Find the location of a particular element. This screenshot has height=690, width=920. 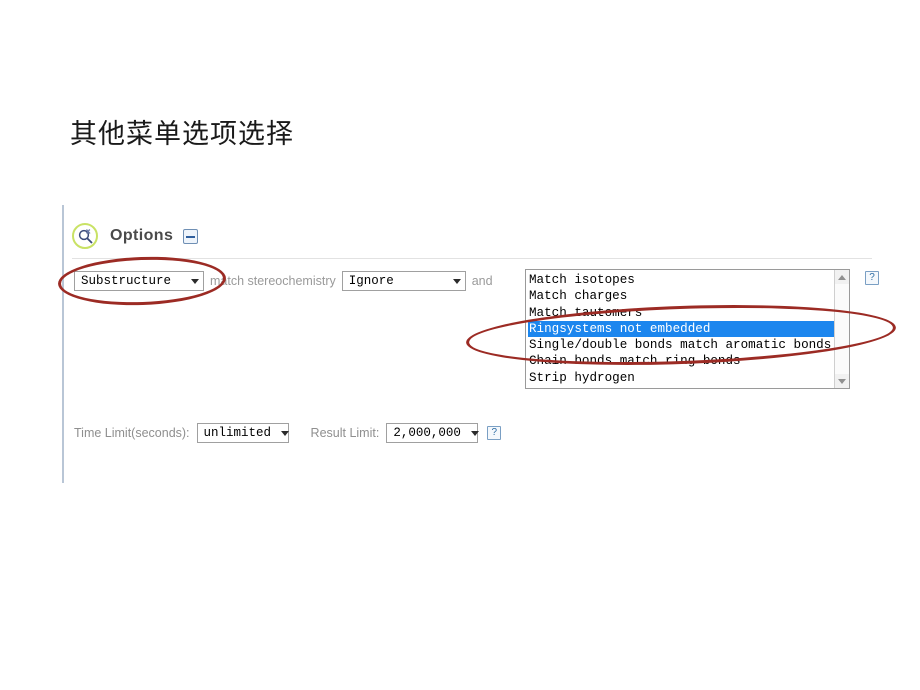

page-title: 其他菜单选项选择 is located at coordinates (182, 134).